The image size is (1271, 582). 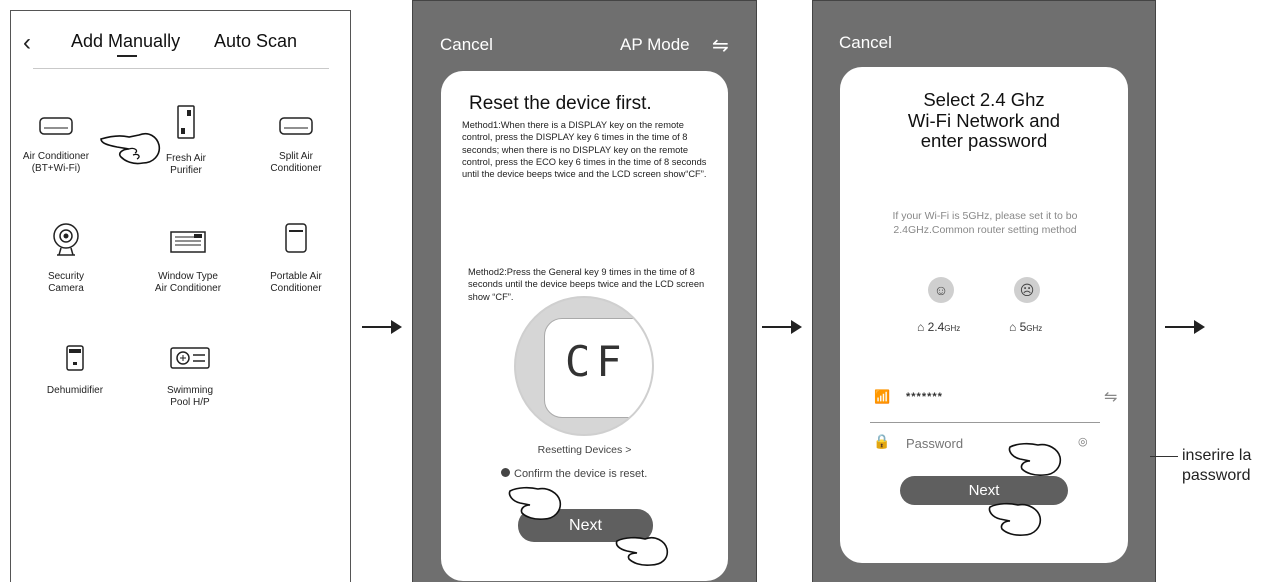 What do you see at coordinates (1216, 475) in the screenshot?
I see `note-line: password` at bounding box center [1216, 475].